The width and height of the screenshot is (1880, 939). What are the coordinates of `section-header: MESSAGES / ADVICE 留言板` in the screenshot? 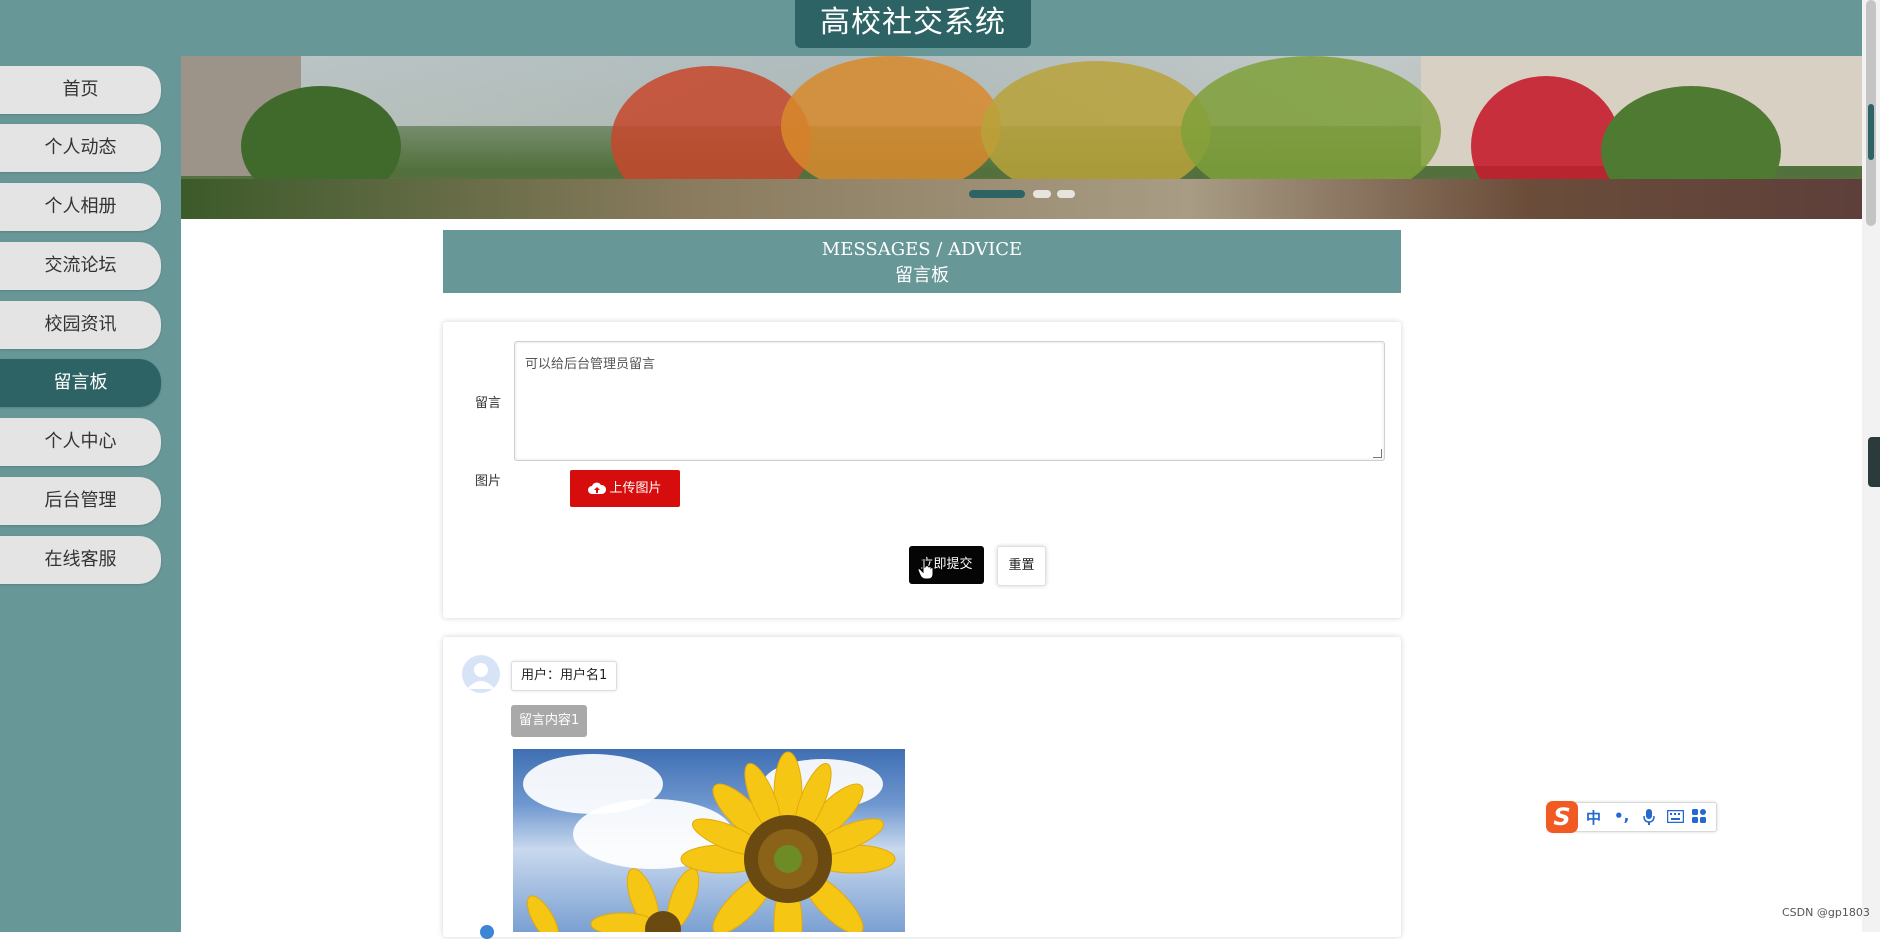 It's located at (922, 261).